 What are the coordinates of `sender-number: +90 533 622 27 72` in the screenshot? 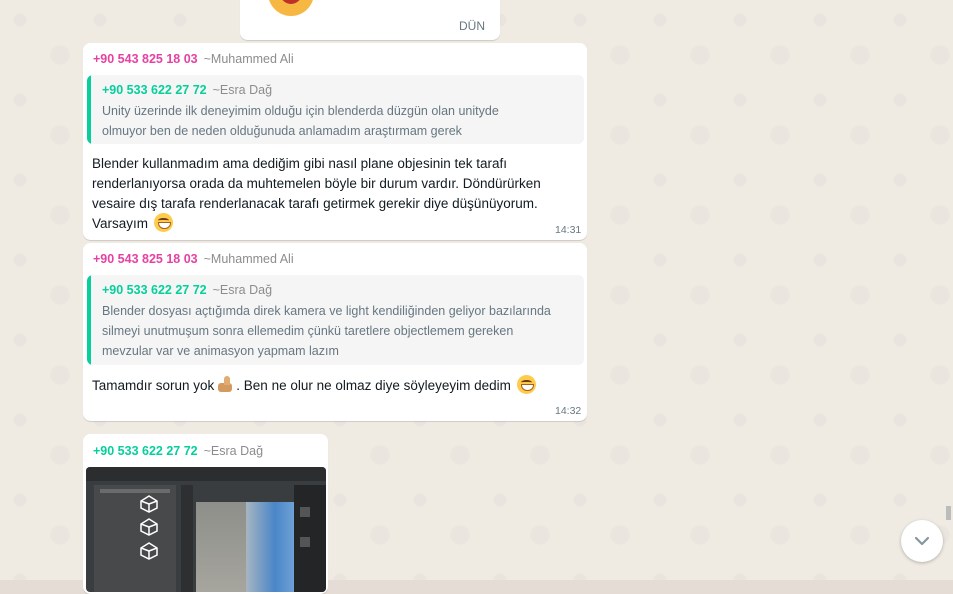 It's located at (145, 451).